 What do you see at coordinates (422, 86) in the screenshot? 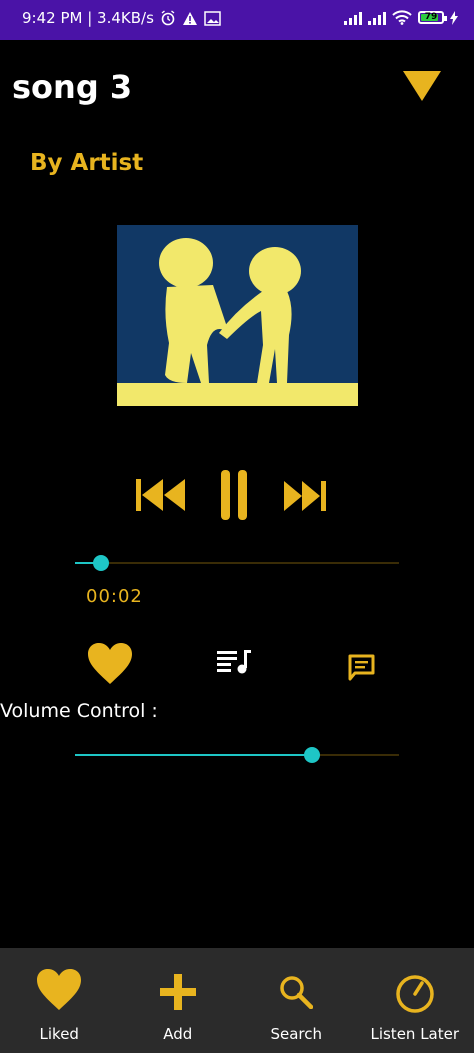
I see `collapse-down-button` at bounding box center [422, 86].